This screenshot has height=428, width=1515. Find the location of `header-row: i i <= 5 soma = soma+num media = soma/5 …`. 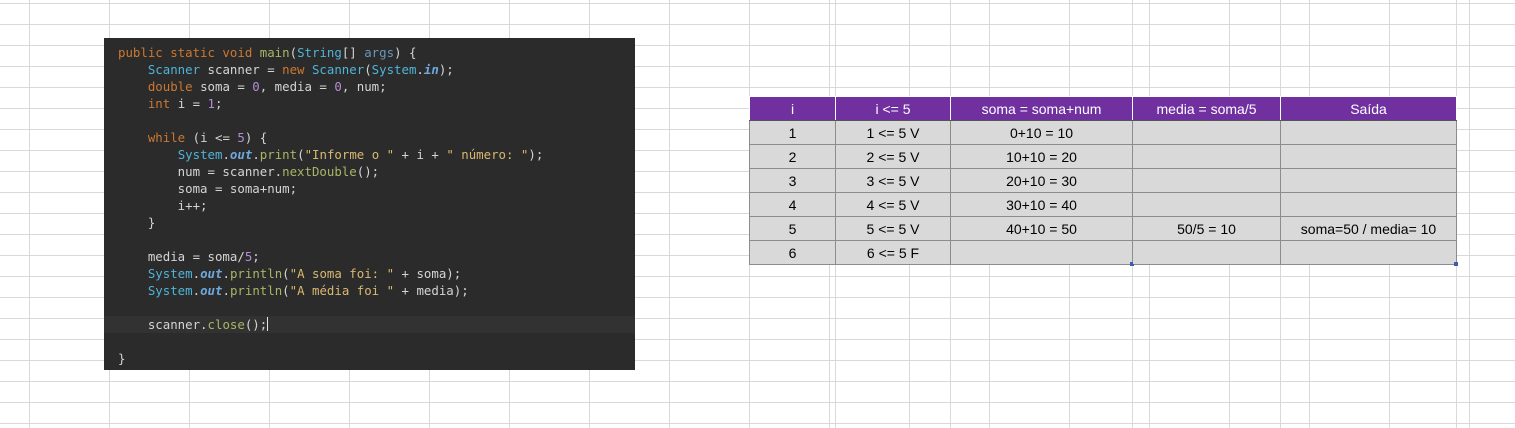

header-row: i i <= 5 soma = soma+num media = soma/5 … is located at coordinates (1103, 108).